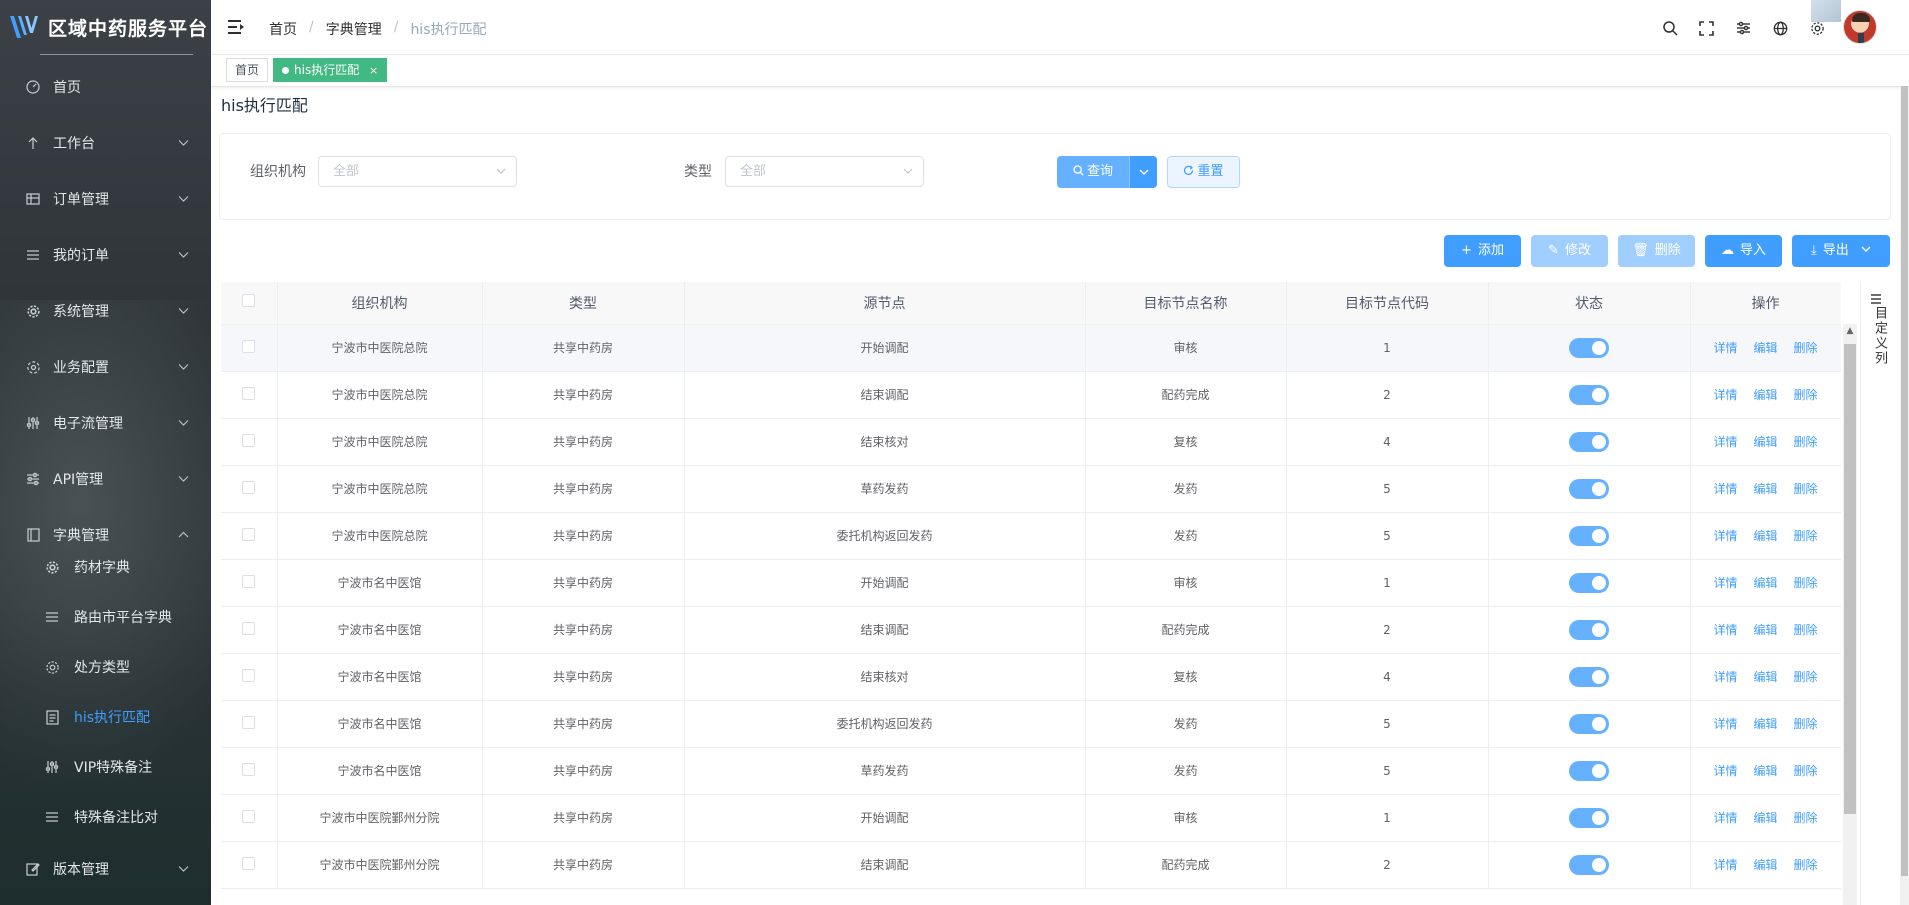  Describe the element at coordinates (1203, 172) in the screenshot. I see `reset-button: 重置` at that location.